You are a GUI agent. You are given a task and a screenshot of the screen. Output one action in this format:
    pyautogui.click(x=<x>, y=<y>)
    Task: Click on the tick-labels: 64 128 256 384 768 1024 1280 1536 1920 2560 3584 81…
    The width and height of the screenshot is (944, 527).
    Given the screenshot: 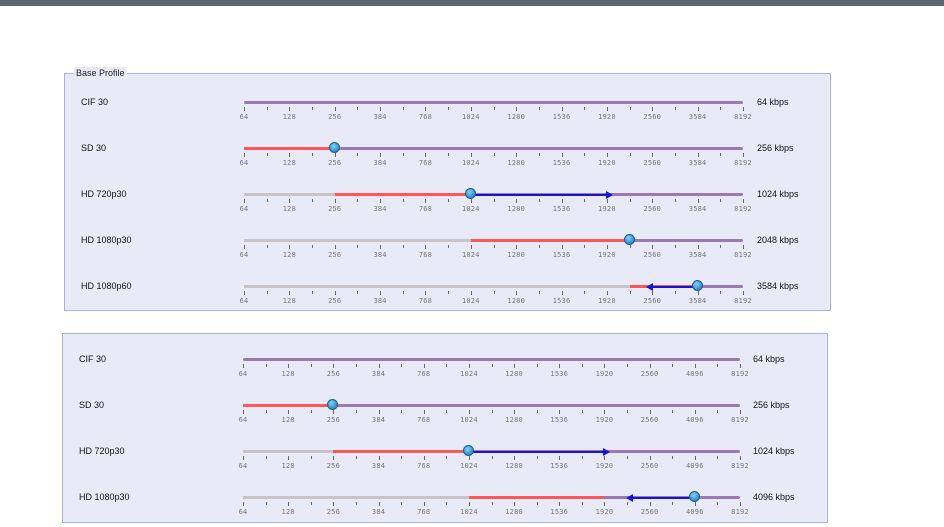 What is the action you would take?
    pyautogui.click(x=496, y=302)
    